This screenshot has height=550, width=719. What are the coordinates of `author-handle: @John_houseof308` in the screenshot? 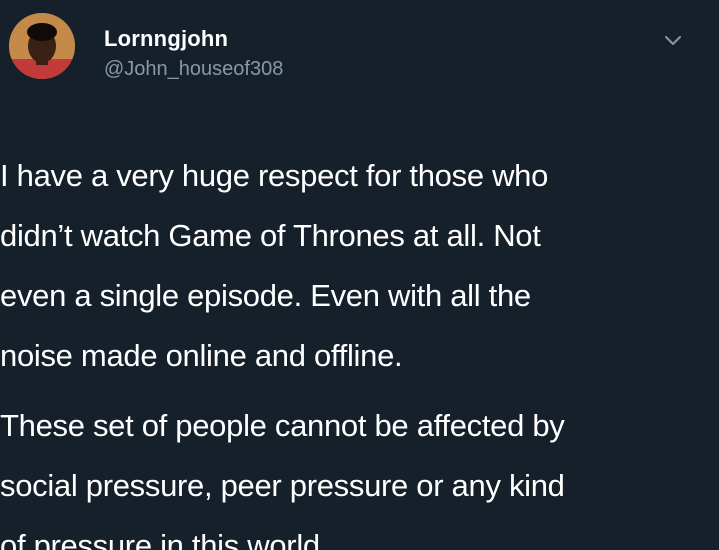 It's located at (193, 69).